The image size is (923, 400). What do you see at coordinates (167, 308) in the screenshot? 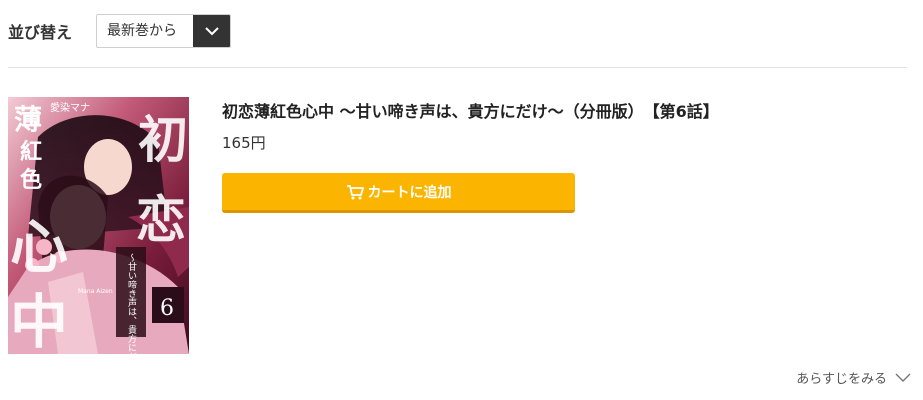
I see `cover-volume-number: 6` at bounding box center [167, 308].